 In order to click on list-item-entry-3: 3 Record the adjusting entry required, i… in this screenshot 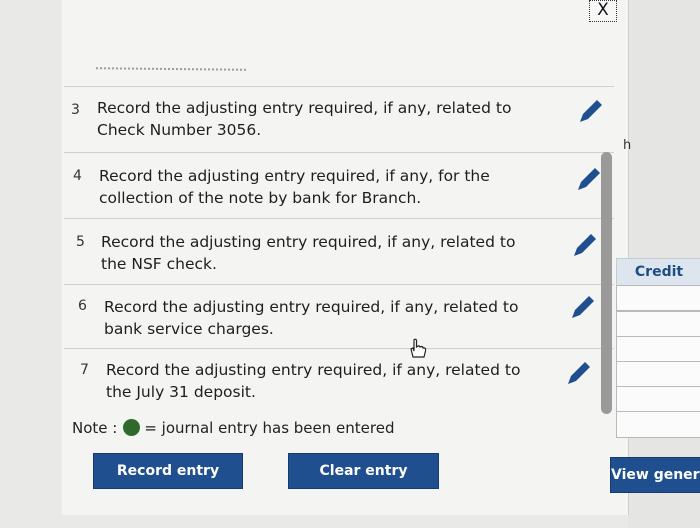, I will do `click(339, 119)`.